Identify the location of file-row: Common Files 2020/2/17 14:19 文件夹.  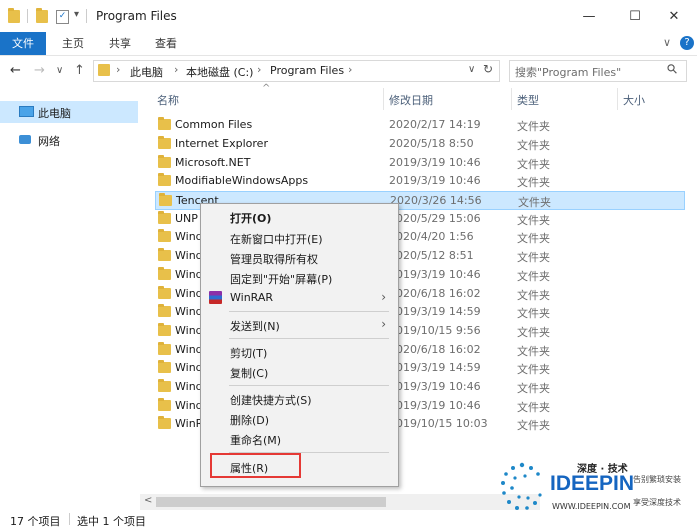
(420, 125).